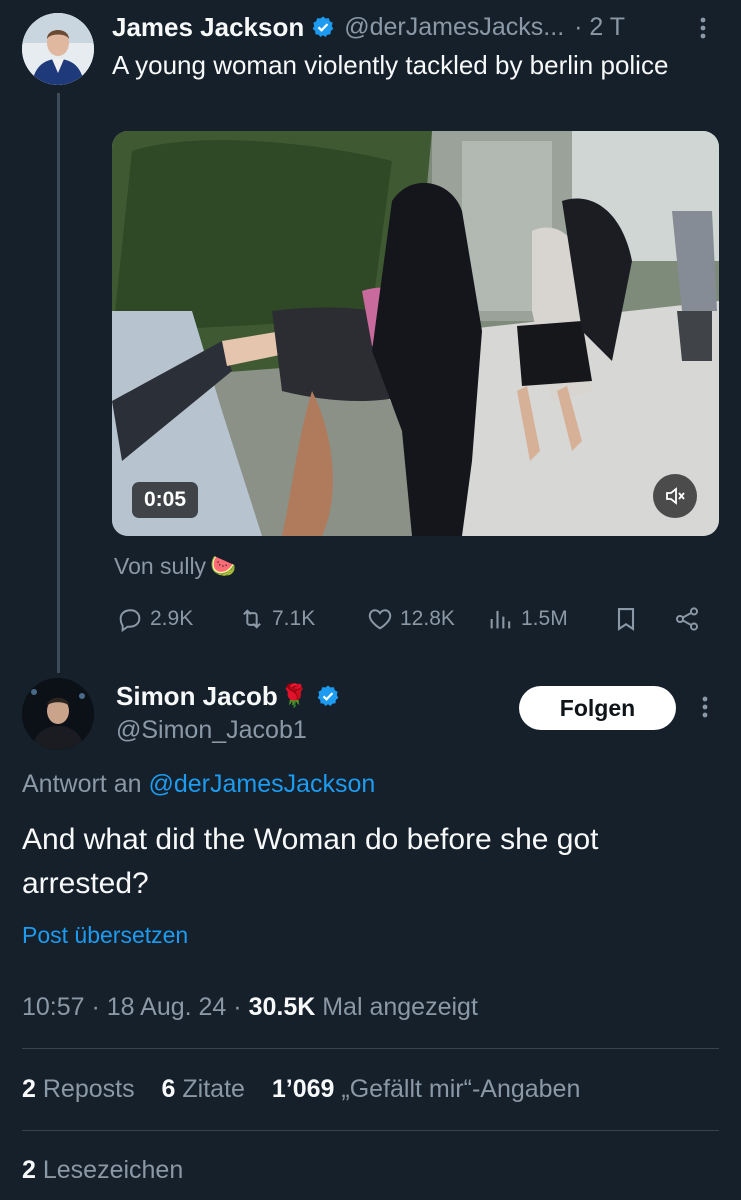 This screenshot has height=1200, width=741. What do you see at coordinates (113, 1170) in the screenshot?
I see `bookmarks-label: Lesezeichen` at bounding box center [113, 1170].